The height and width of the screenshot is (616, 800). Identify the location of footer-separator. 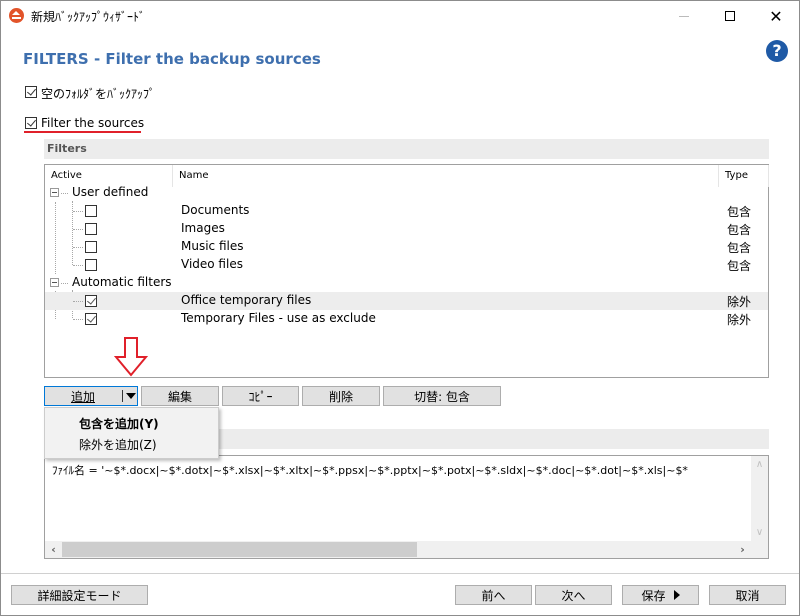
(400, 573).